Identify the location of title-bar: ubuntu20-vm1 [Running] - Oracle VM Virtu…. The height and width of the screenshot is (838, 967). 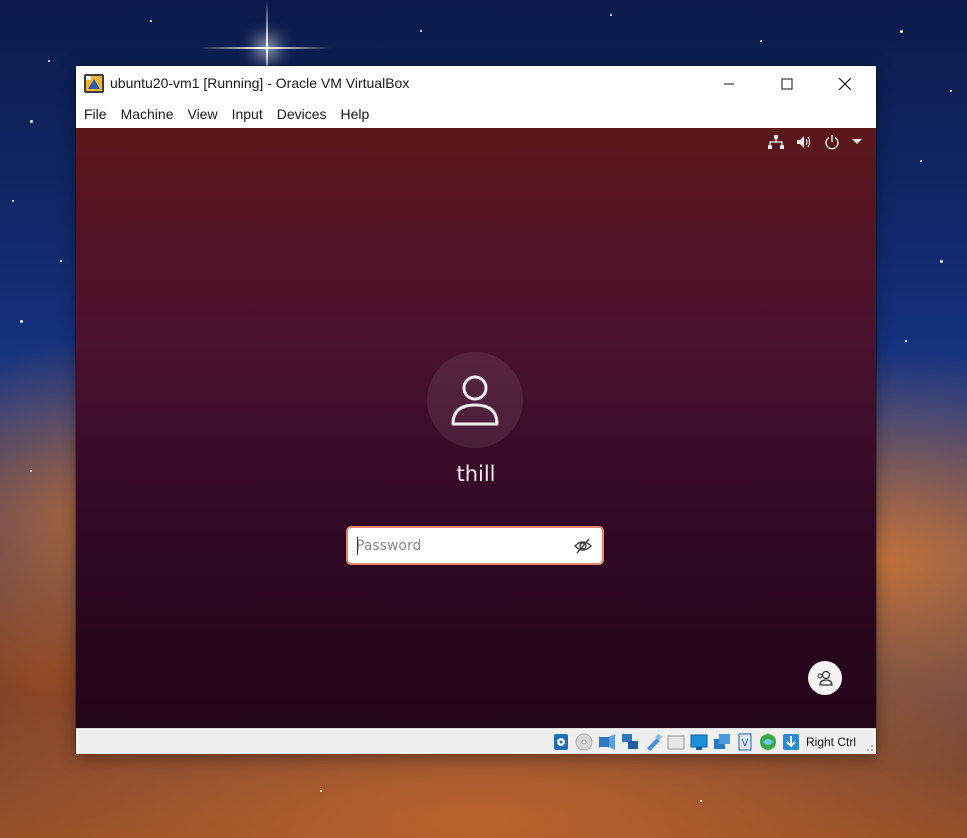
(476, 83).